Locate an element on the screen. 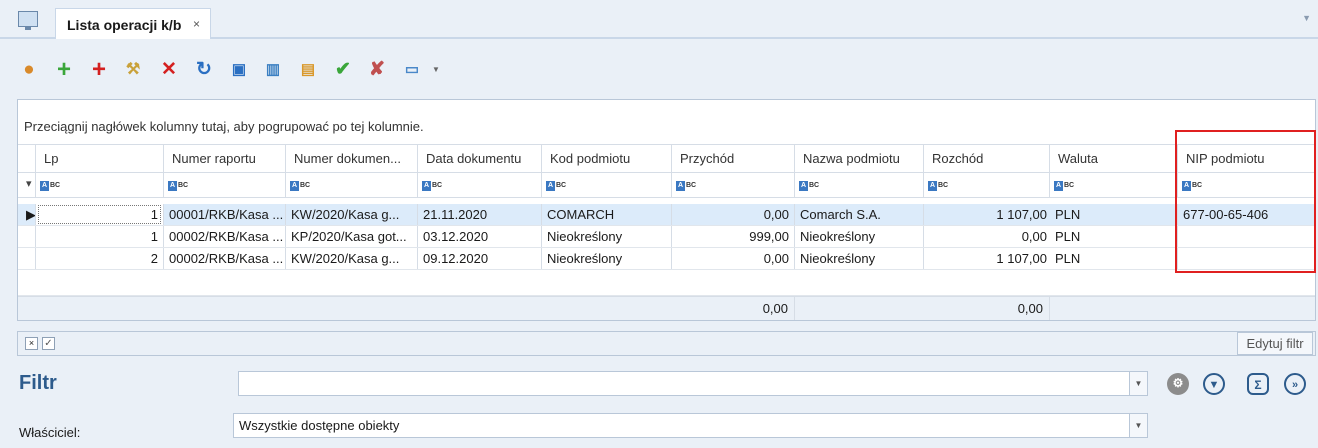 The image size is (1318, 448). row-indicator: ▶ is located at coordinates (27, 214).